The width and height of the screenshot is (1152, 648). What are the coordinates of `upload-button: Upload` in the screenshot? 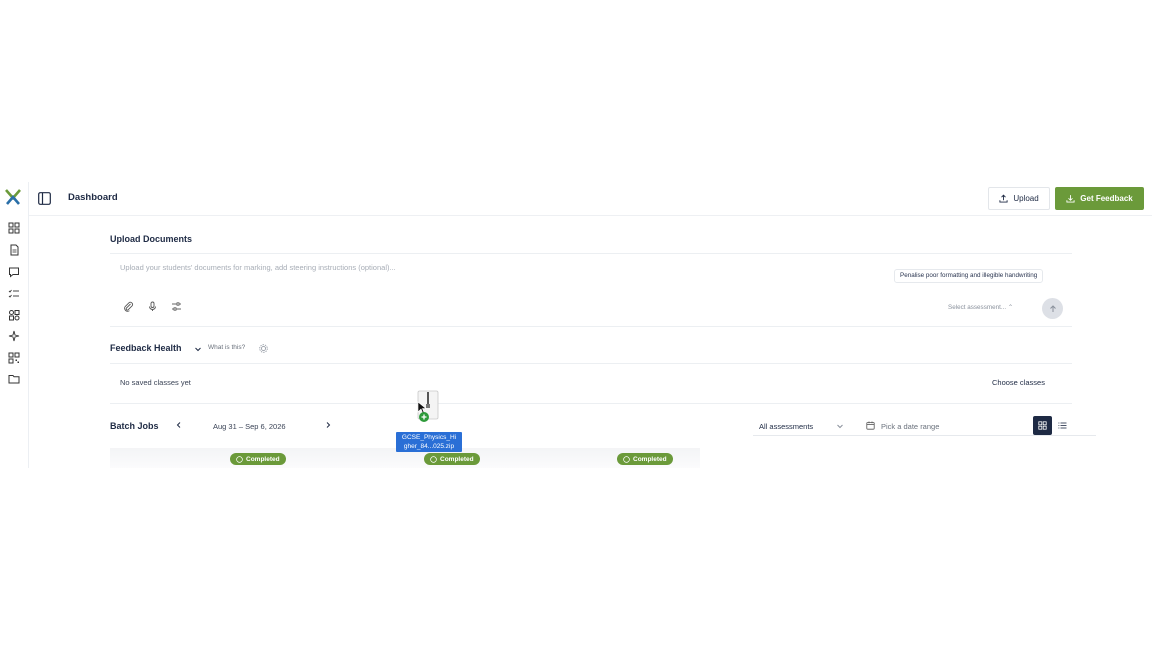 It's located at (1019, 198).